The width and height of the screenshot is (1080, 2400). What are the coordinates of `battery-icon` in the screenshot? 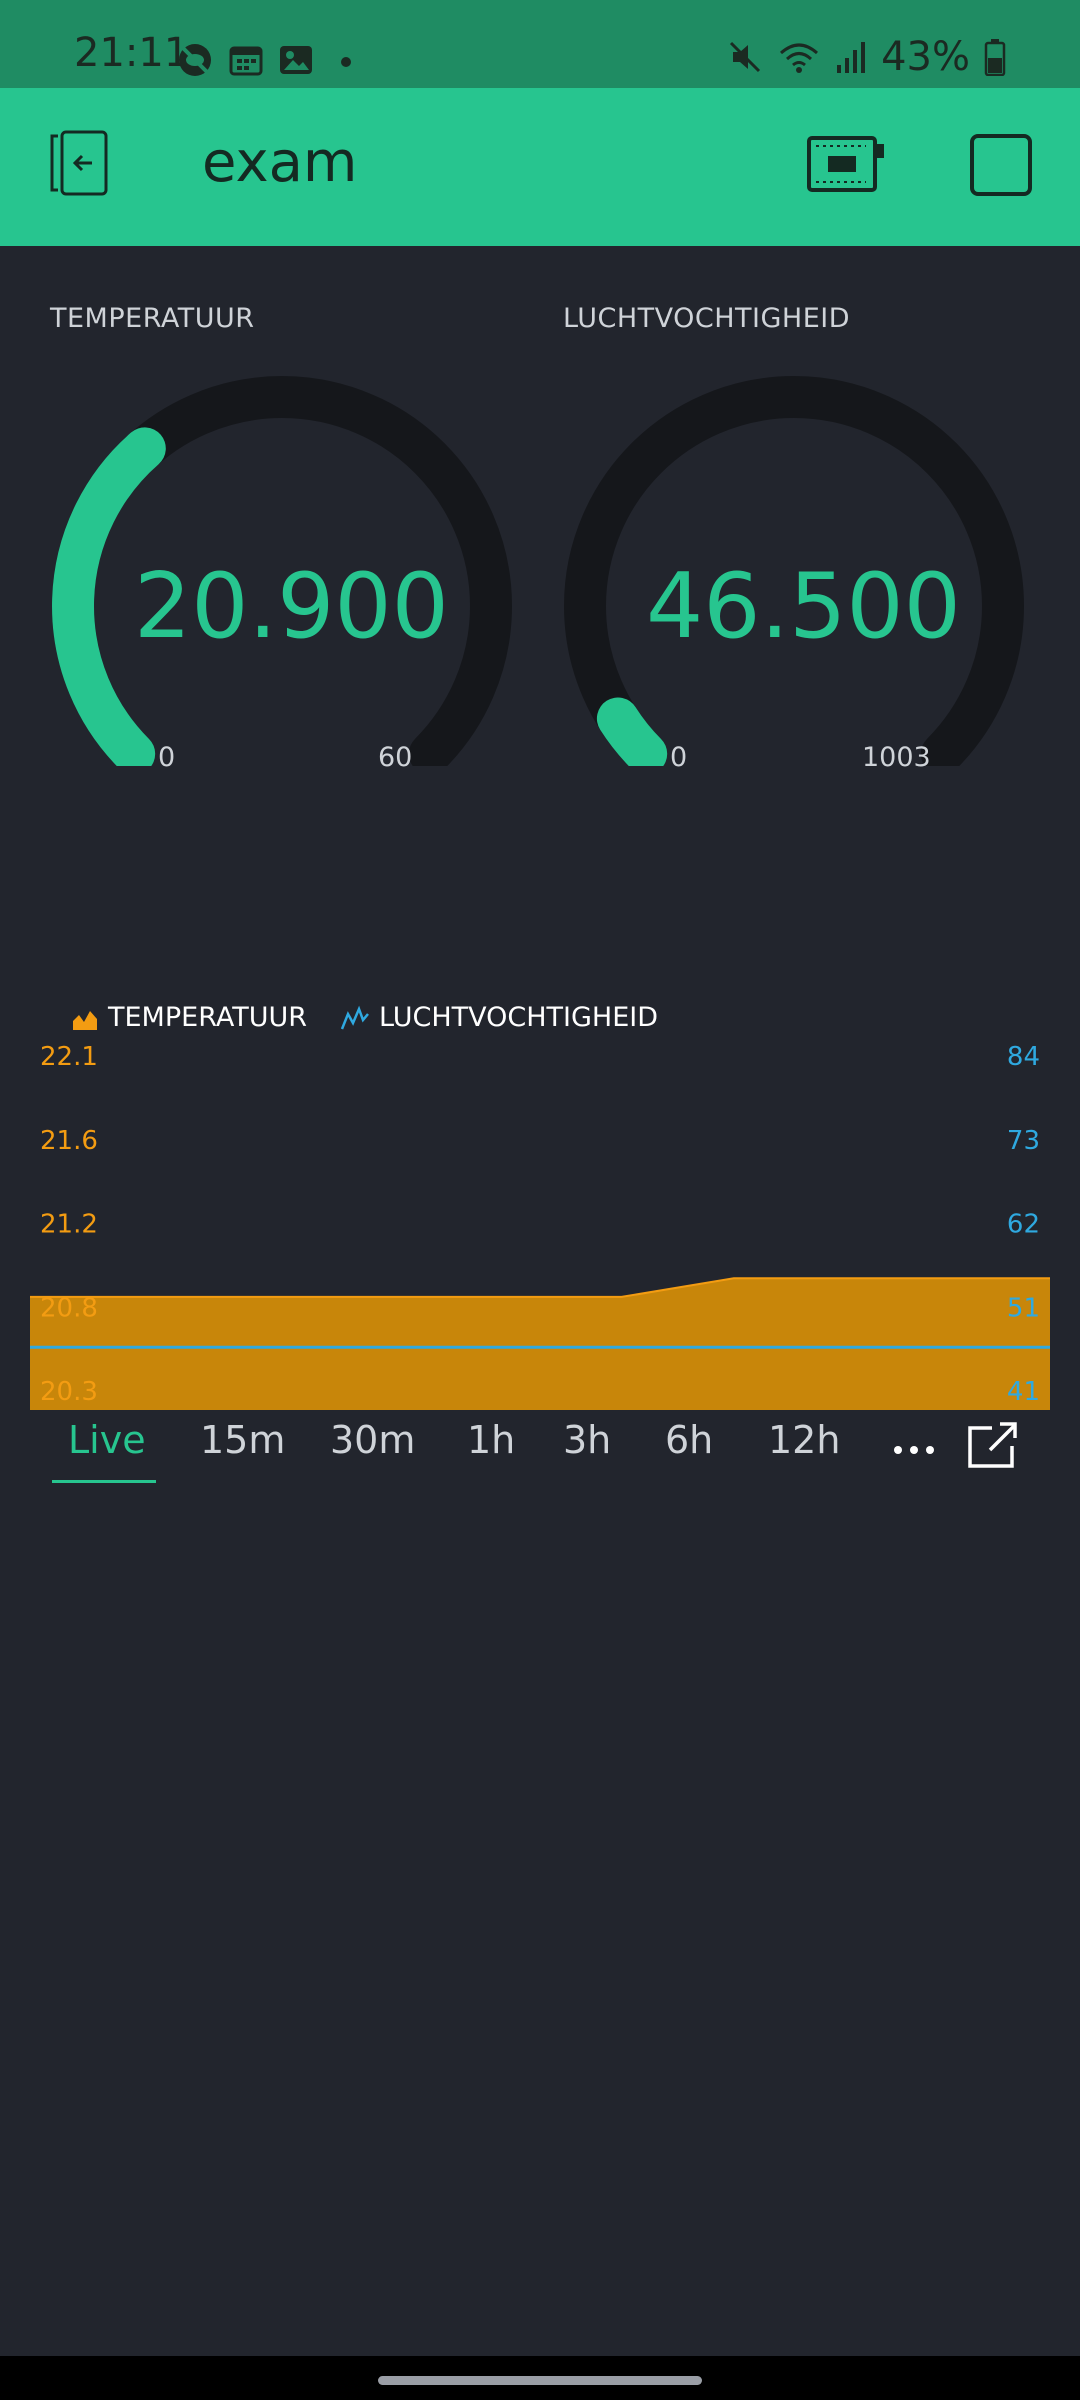 It's located at (995, 57).